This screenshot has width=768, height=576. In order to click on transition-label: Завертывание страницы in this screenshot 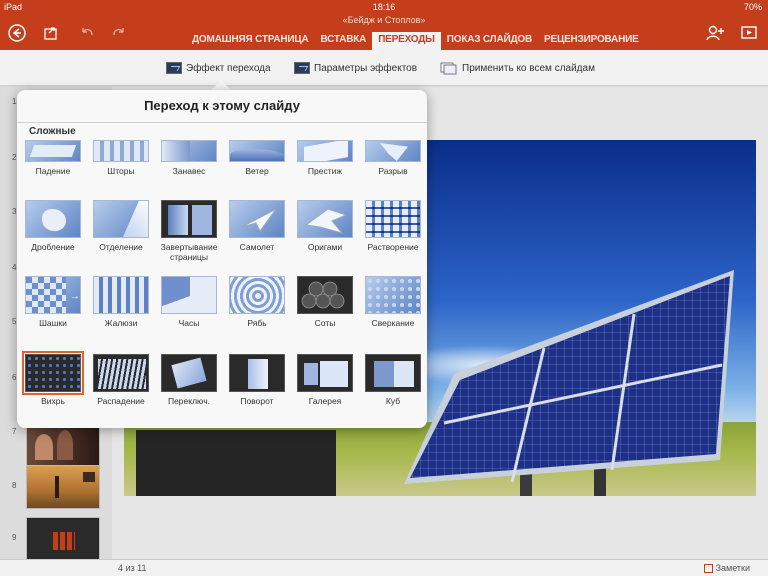, I will do `click(189, 252)`.